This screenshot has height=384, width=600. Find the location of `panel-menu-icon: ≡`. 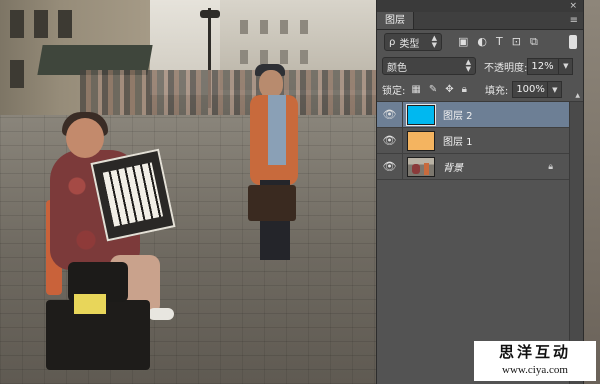

panel-menu-icon: ≡ is located at coordinates (574, 20).